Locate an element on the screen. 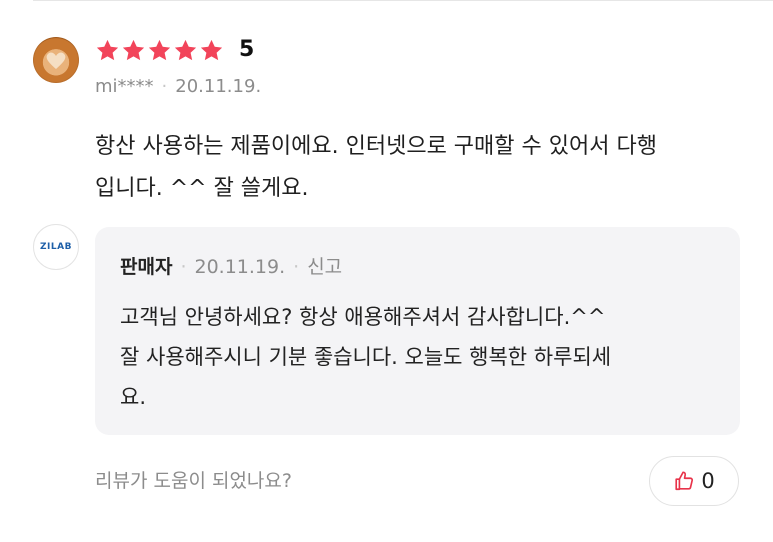  star-rating is located at coordinates (159, 50).